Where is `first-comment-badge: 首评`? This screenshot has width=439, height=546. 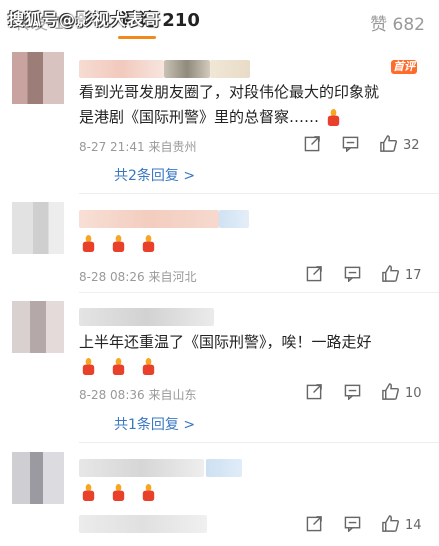
first-comment-badge: 首评 is located at coordinates (404, 67).